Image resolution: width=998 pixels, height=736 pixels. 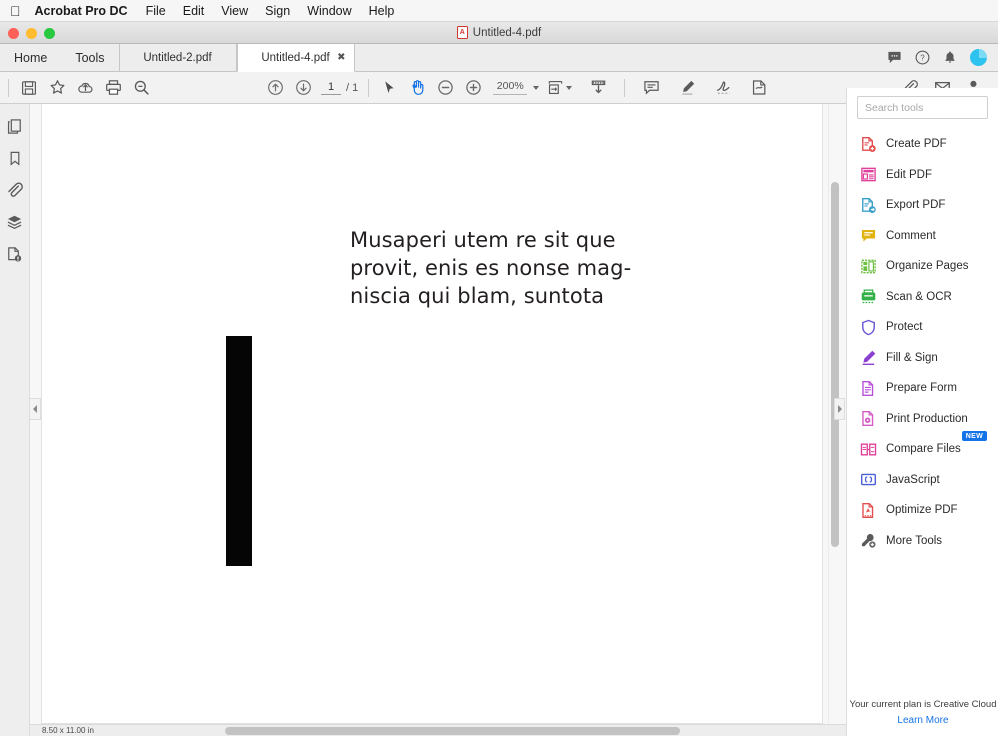 I want to click on document-heading-line: Musaperi utem re sit que, so click(x=483, y=240).